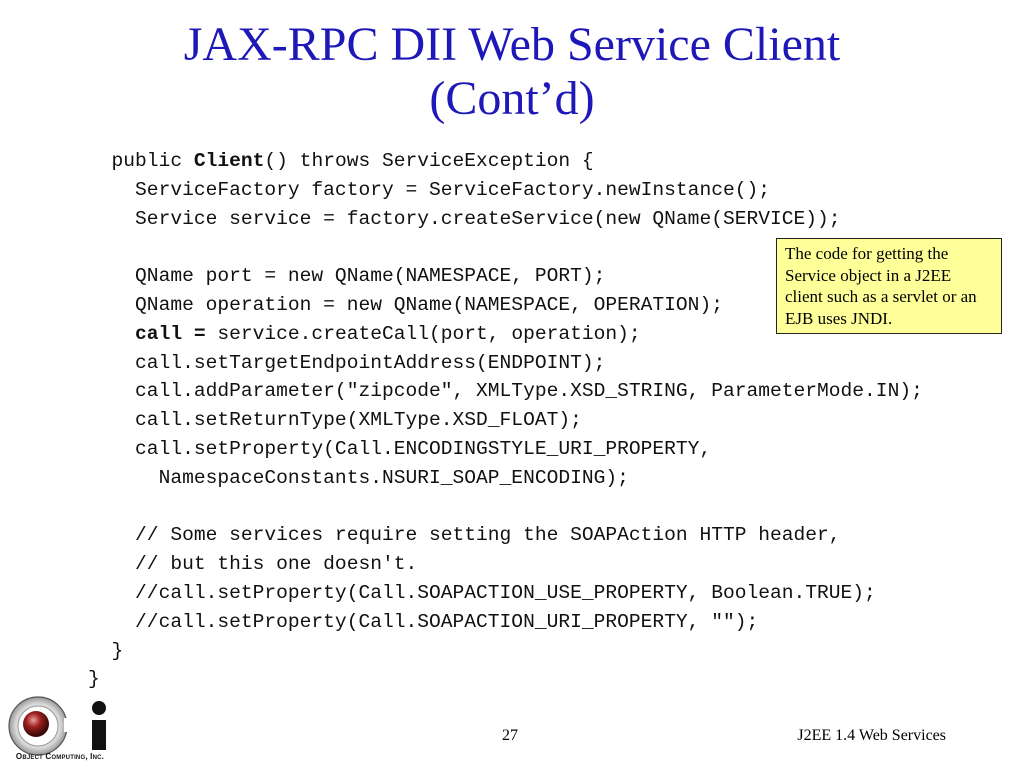  What do you see at coordinates (358, 420) in the screenshot?
I see `code-text: call.setReturnType(XMLType.XSD_FLOAT);` at bounding box center [358, 420].